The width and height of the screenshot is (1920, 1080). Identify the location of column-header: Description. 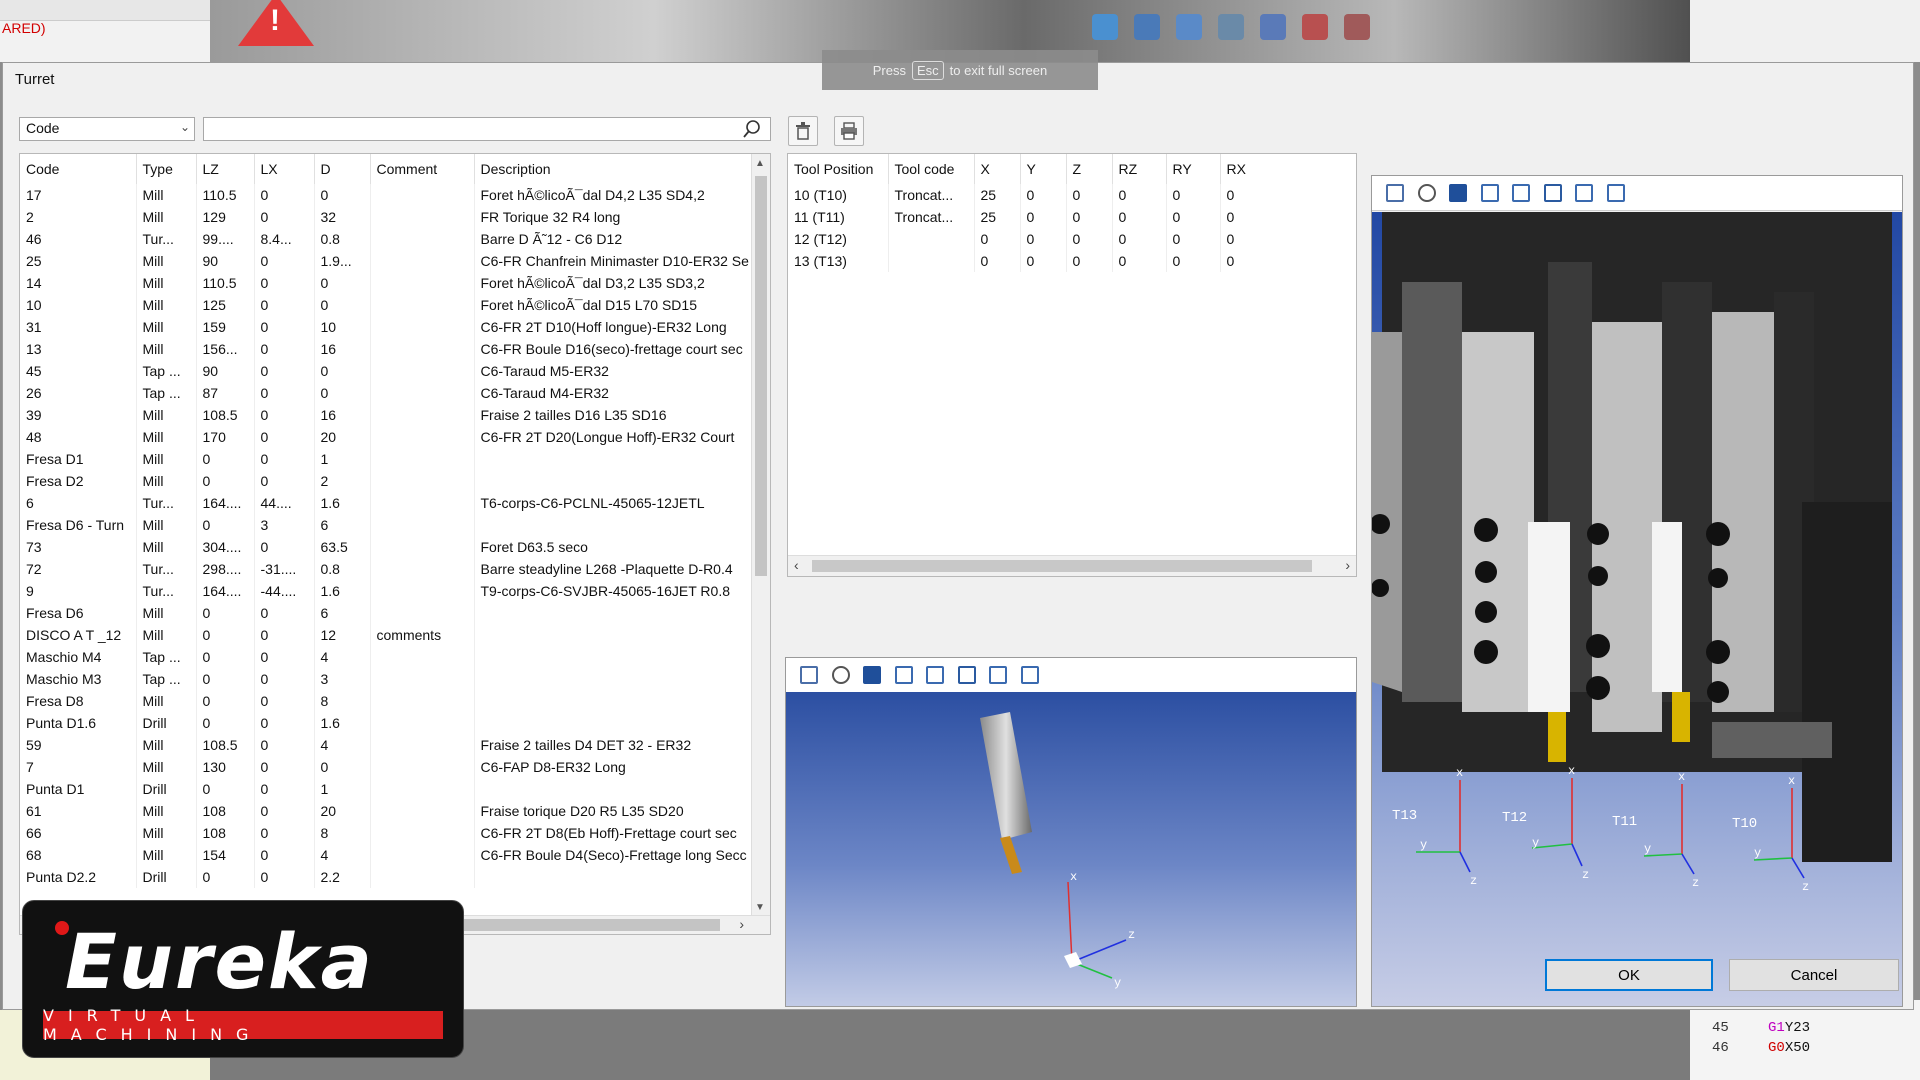
(614, 169).